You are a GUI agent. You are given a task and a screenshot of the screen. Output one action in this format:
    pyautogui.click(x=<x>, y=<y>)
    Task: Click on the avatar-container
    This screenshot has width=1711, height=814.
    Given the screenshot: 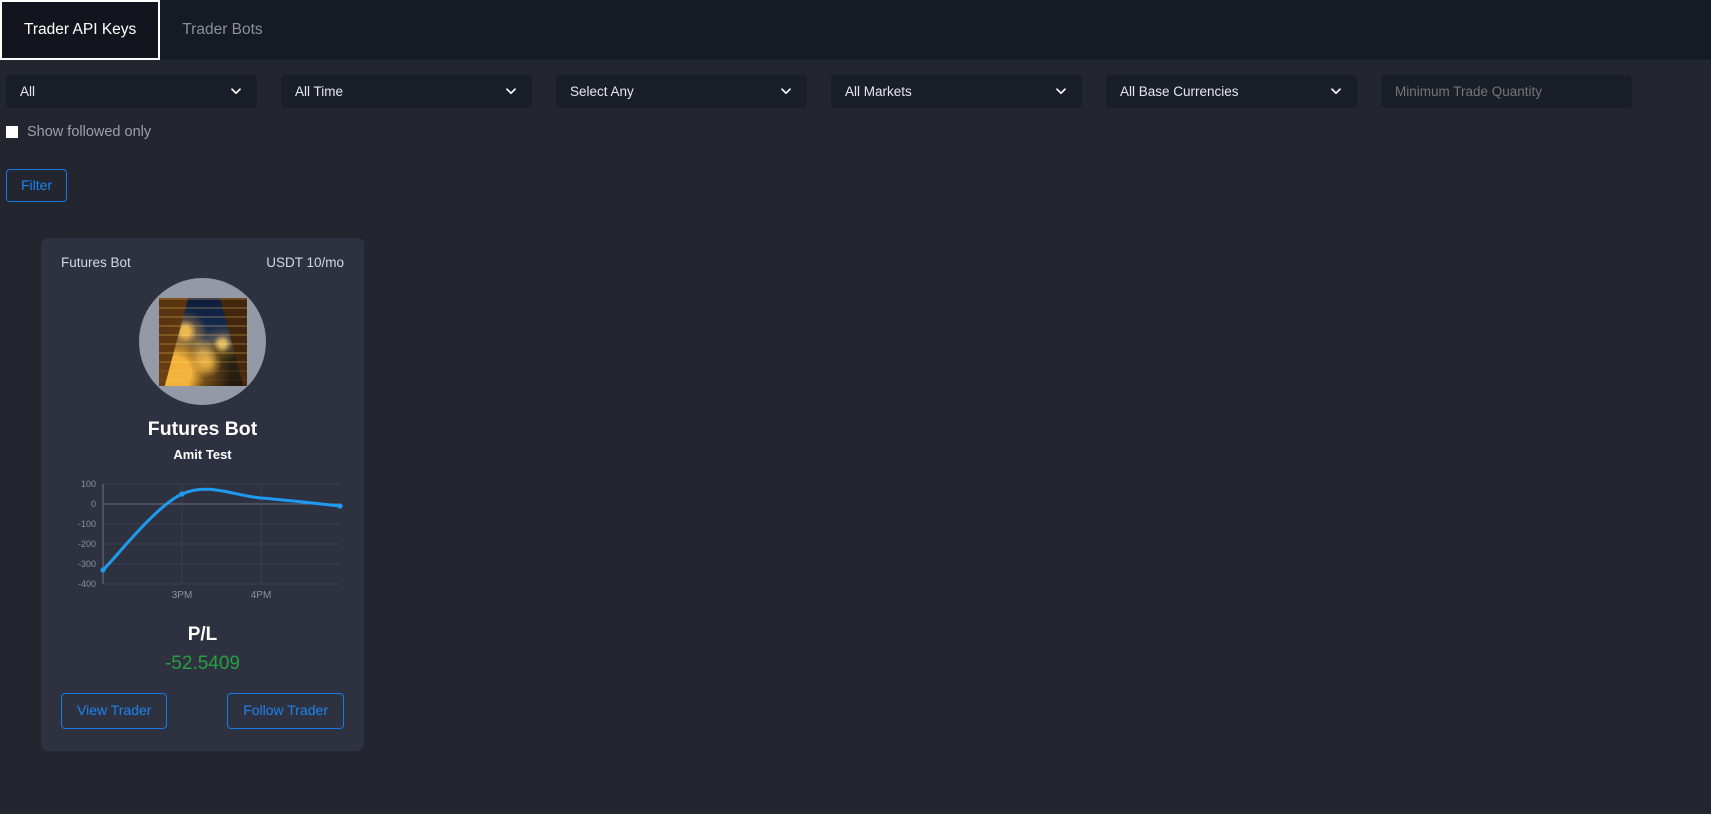 What is the action you would take?
    pyautogui.click(x=202, y=342)
    